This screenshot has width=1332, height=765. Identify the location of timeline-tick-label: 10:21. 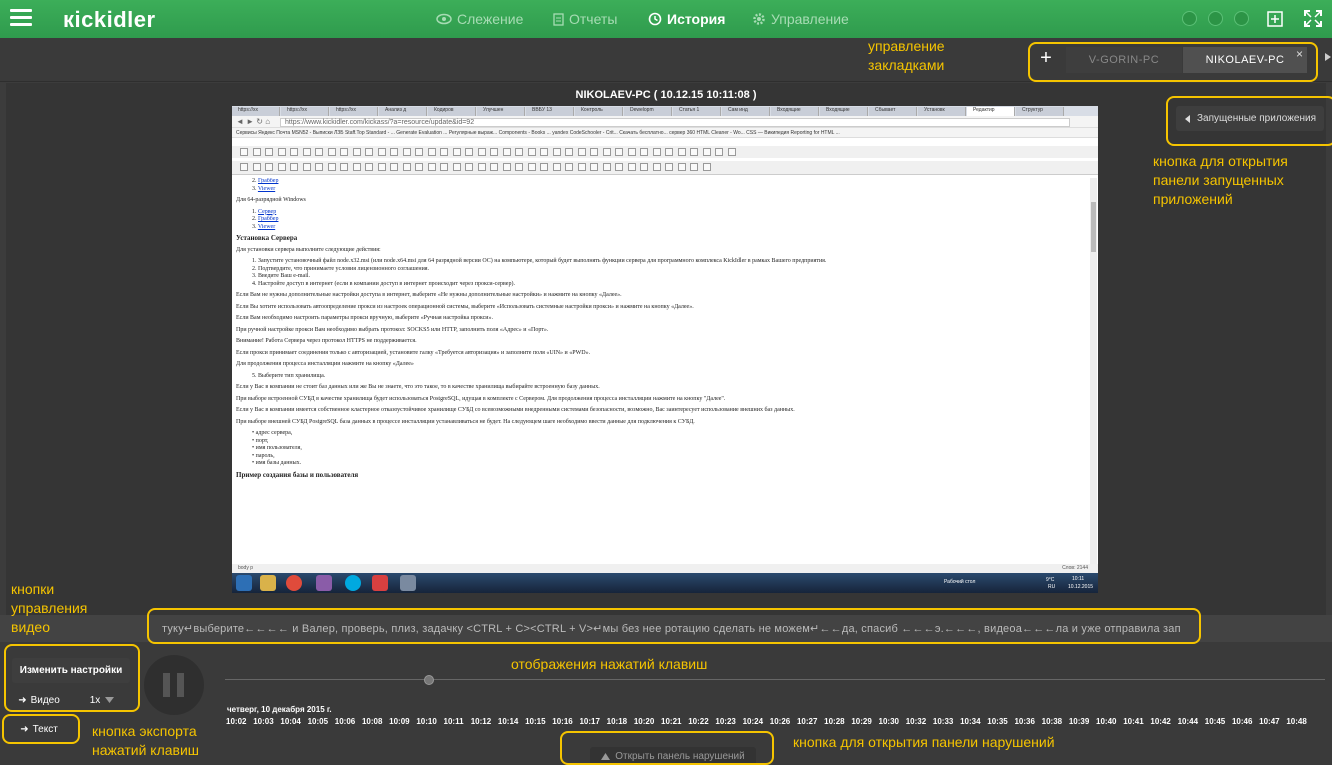
(671, 721).